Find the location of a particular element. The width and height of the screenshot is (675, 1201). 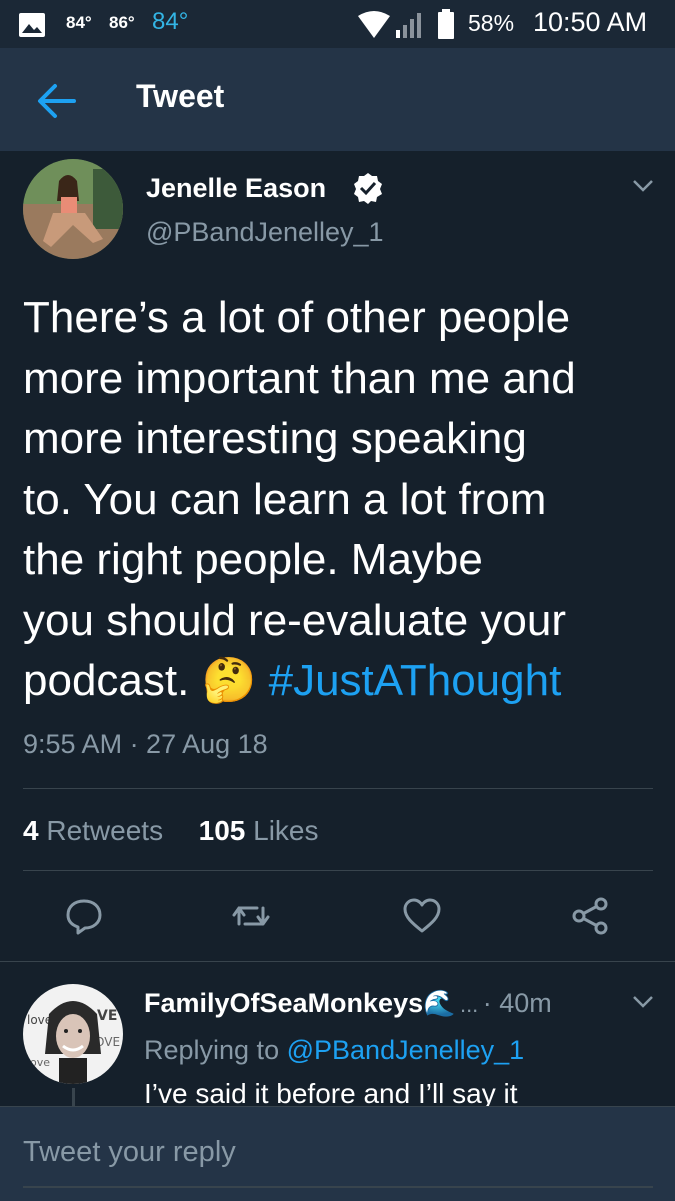

author-handle: @PBandJenelley_1 is located at coordinates (265, 232).